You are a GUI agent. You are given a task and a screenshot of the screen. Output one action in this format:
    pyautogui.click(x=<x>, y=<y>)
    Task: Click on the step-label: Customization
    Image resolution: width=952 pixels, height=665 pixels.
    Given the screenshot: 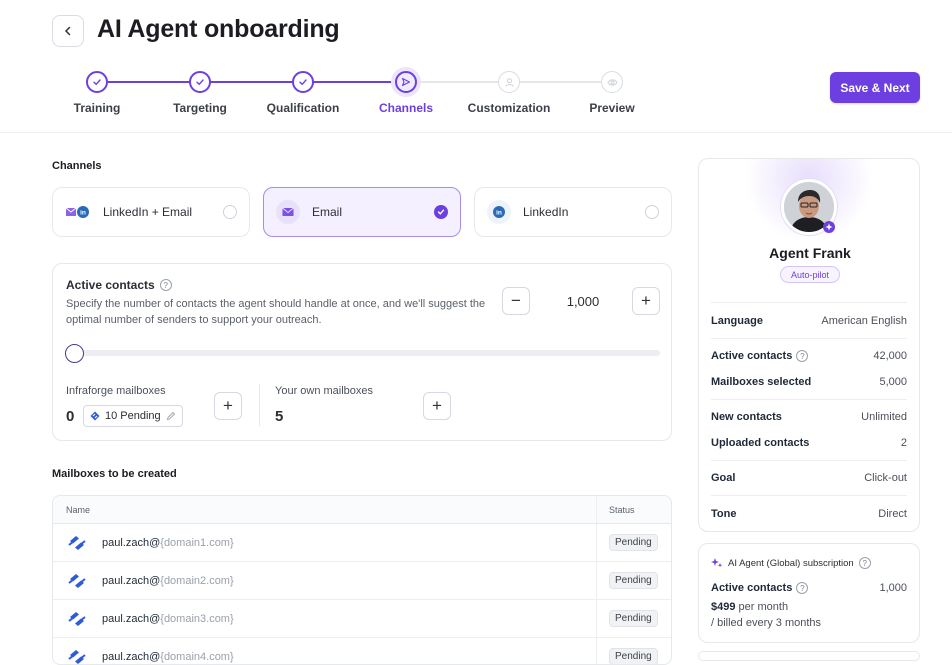 What is the action you would take?
    pyautogui.click(x=509, y=108)
    